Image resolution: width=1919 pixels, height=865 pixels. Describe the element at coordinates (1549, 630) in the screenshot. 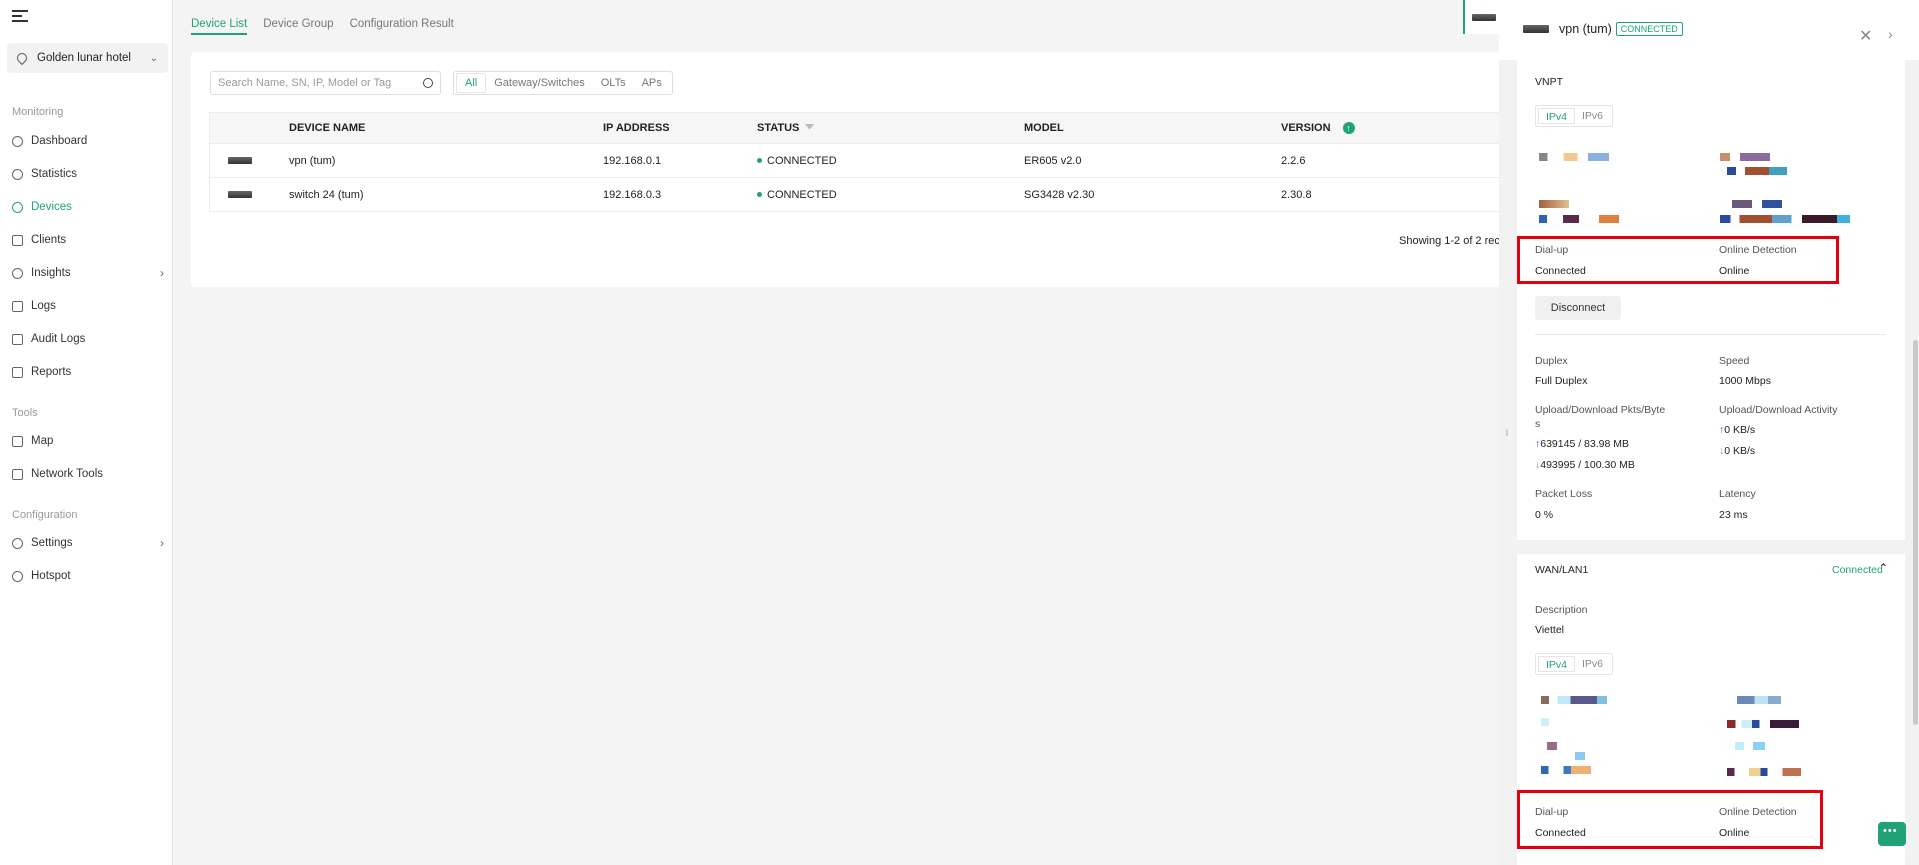

I see `description-value: Viettel` at that location.